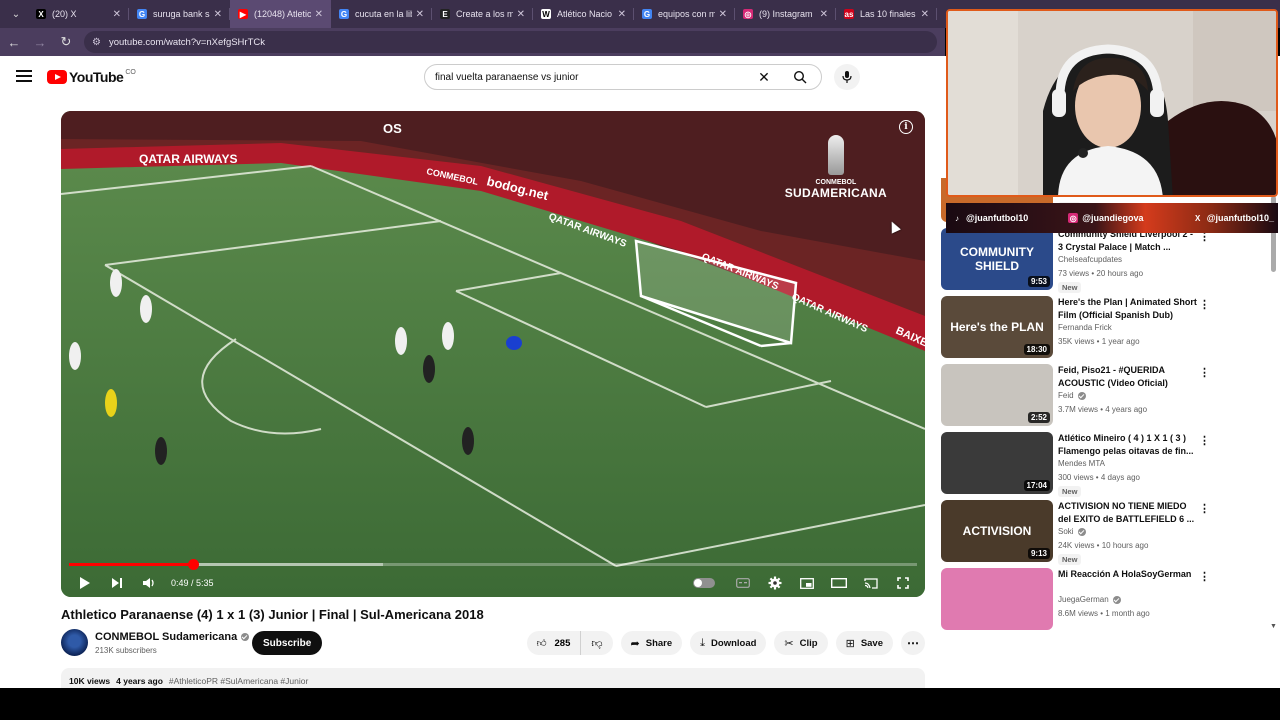  Describe the element at coordinates (808, 643) in the screenshot. I see `clip-label: Clip` at that location.